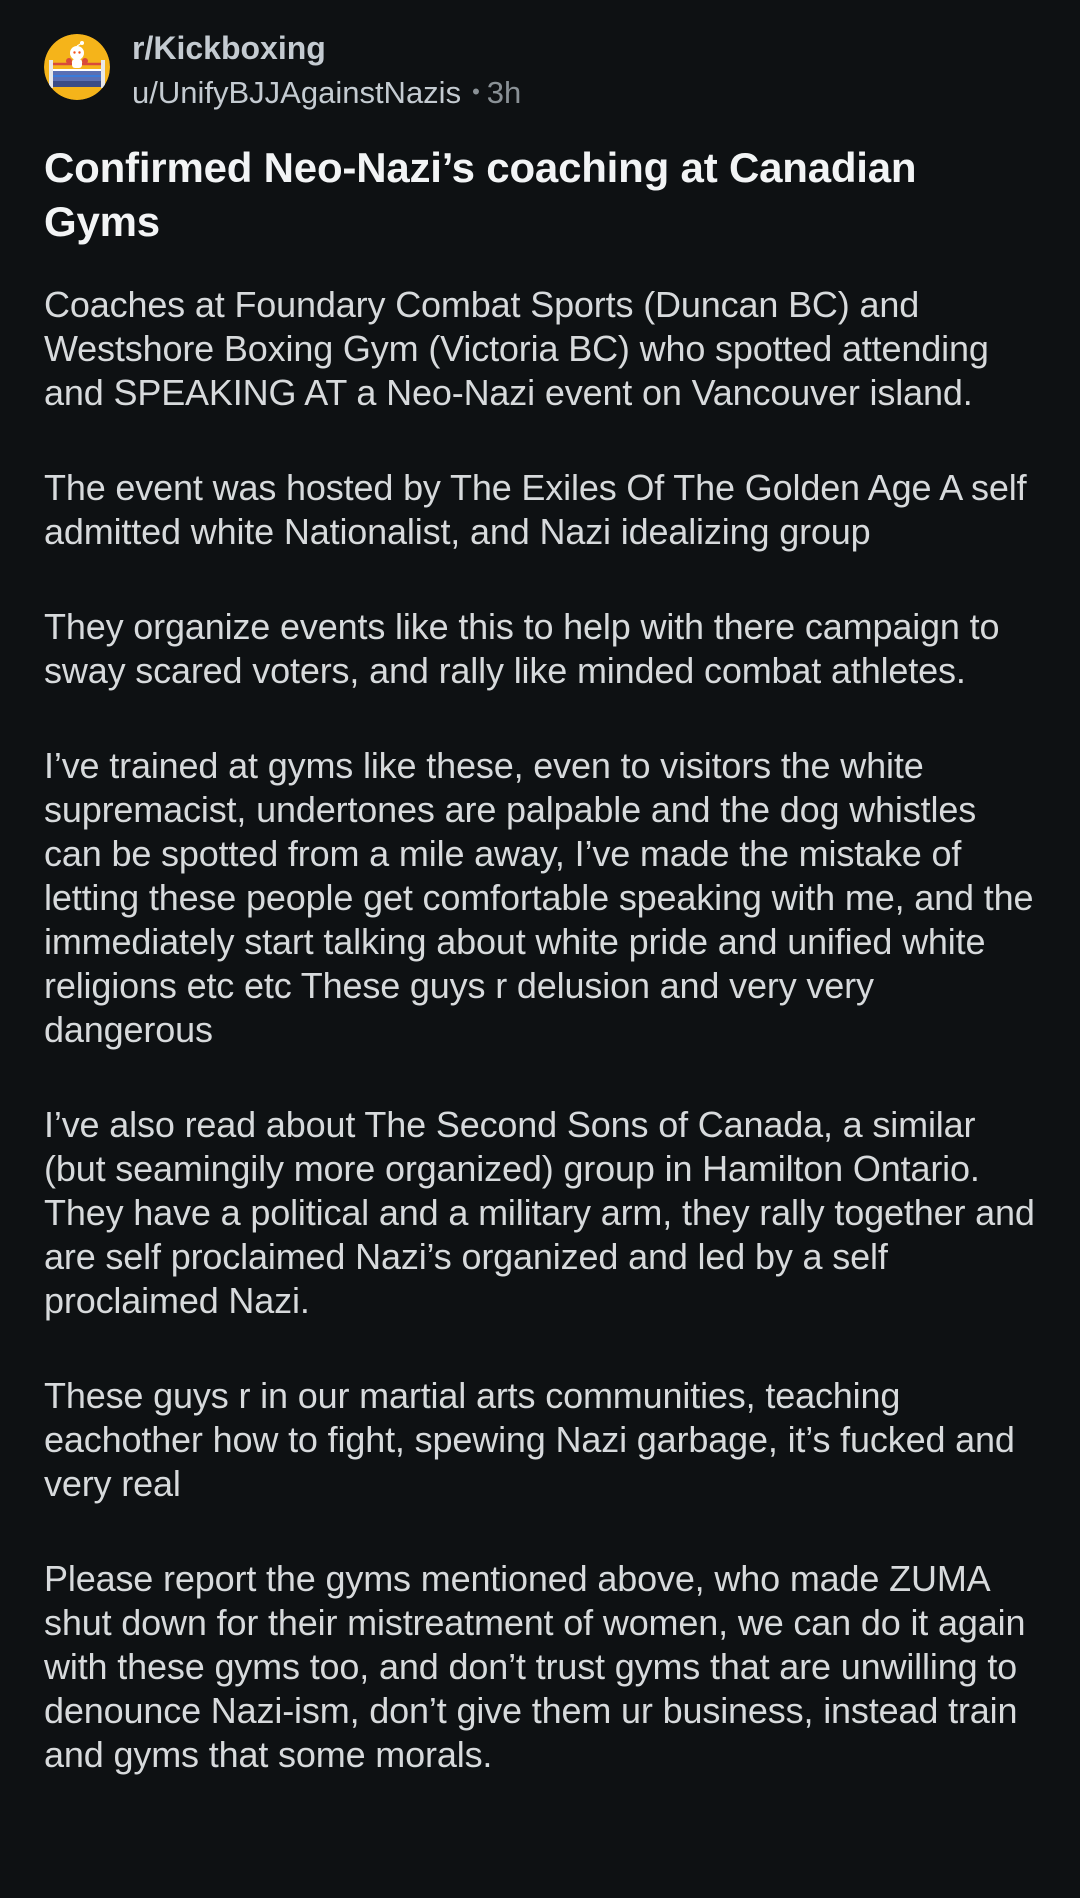 This screenshot has width=1080, height=1898. I want to click on post-meta: r/Kickboxing u/UnifyBJJAgainstNazis • 3h, so click(326, 71).